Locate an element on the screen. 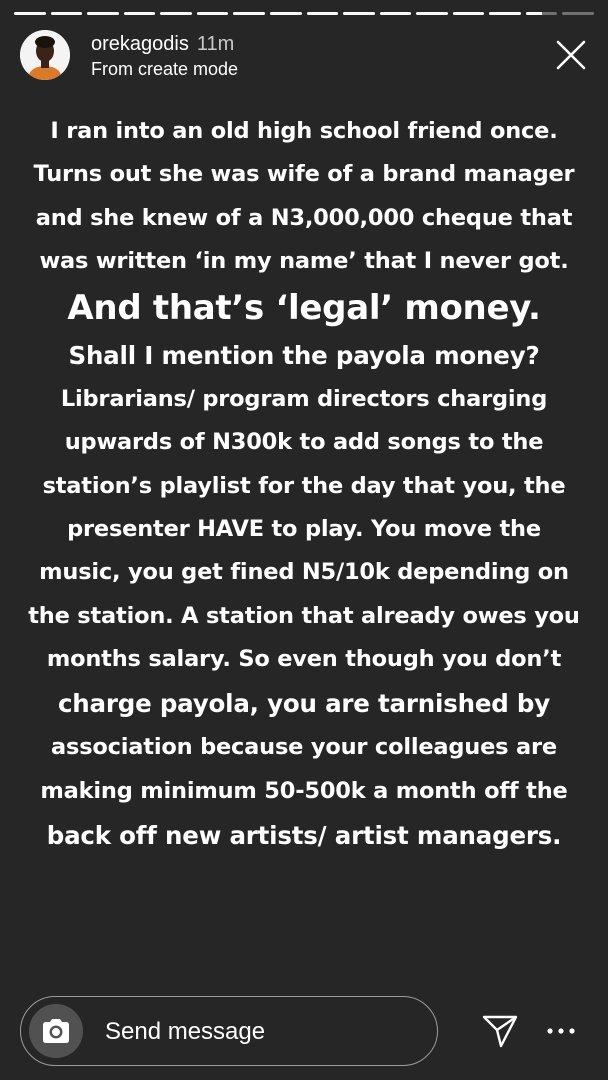 The width and height of the screenshot is (608, 1080). avatar is located at coordinates (45, 55).